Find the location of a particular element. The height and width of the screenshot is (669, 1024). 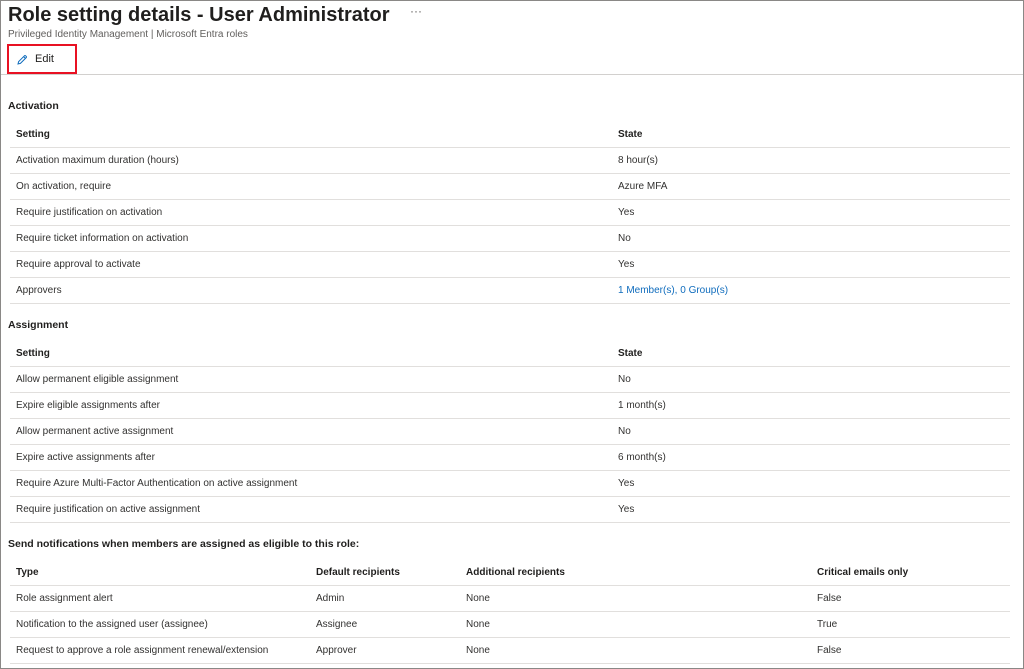

table-row: On activation, require Azure MFA is located at coordinates (510, 186).